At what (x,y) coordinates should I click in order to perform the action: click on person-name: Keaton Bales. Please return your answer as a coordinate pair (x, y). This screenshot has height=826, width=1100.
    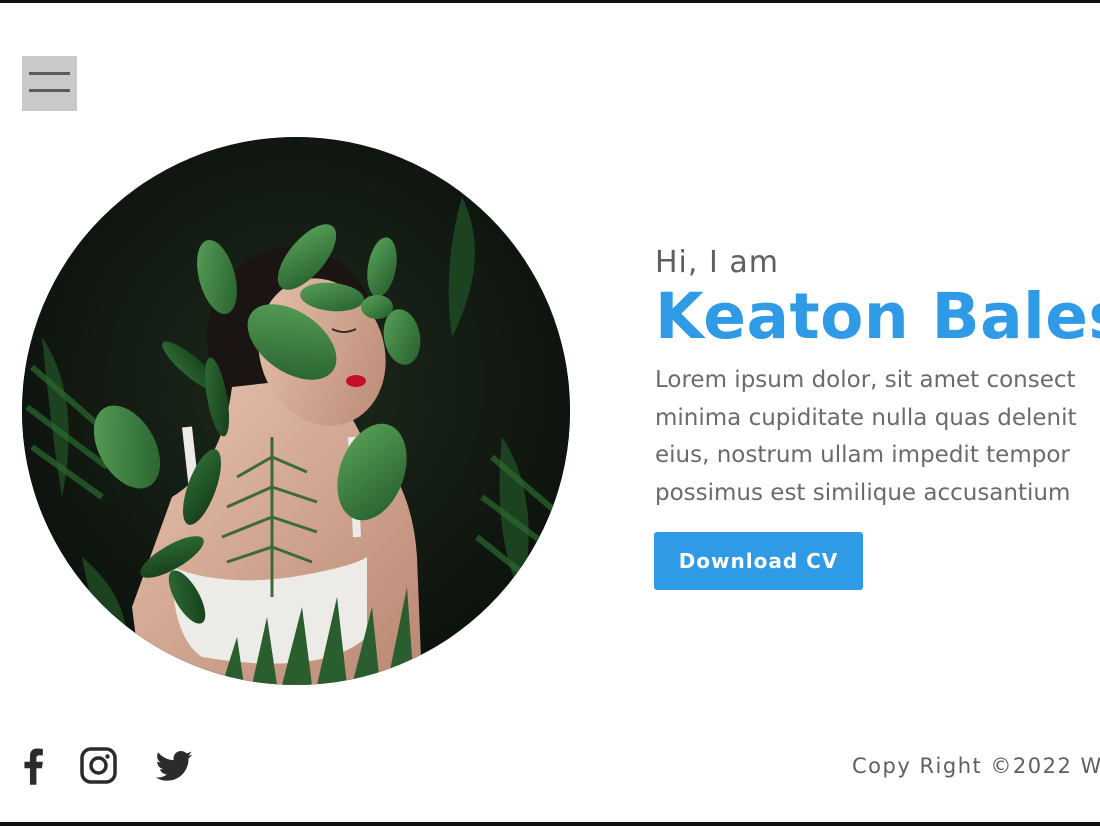
    Looking at the image, I should click on (877, 316).